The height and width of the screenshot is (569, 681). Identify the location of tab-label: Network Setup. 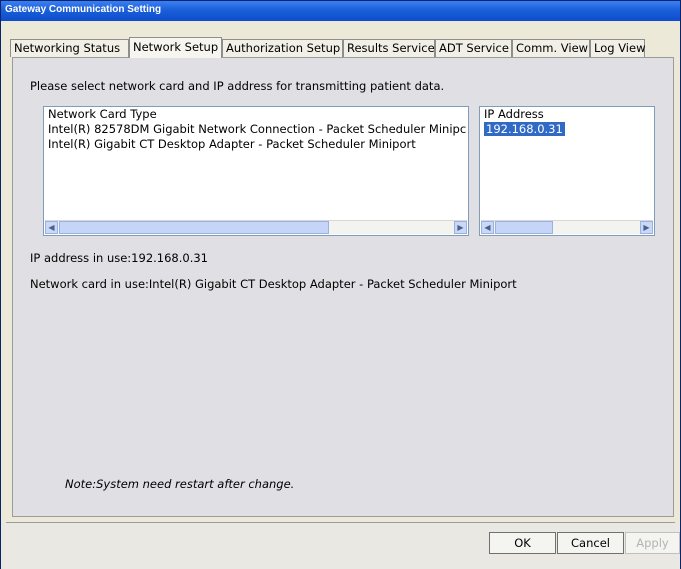
(176, 47).